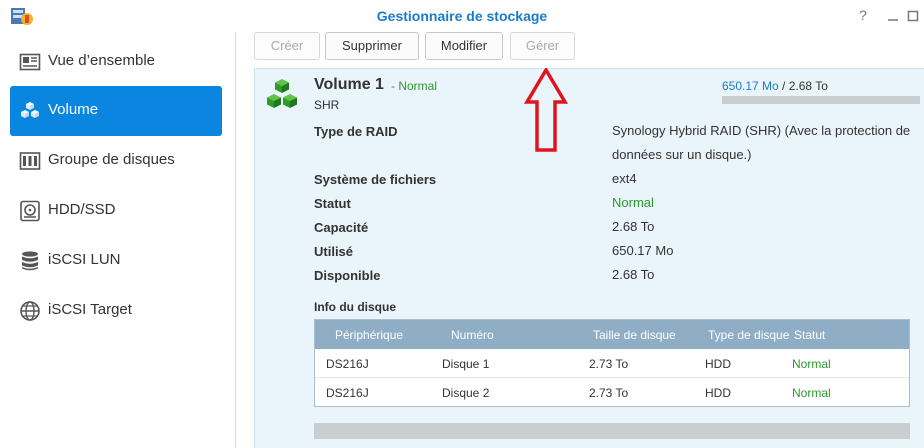 The width and height of the screenshot is (924, 448). What do you see at coordinates (466, 364) in the screenshot?
I see `table-cell: Disque 1` at bounding box center [466, 364].